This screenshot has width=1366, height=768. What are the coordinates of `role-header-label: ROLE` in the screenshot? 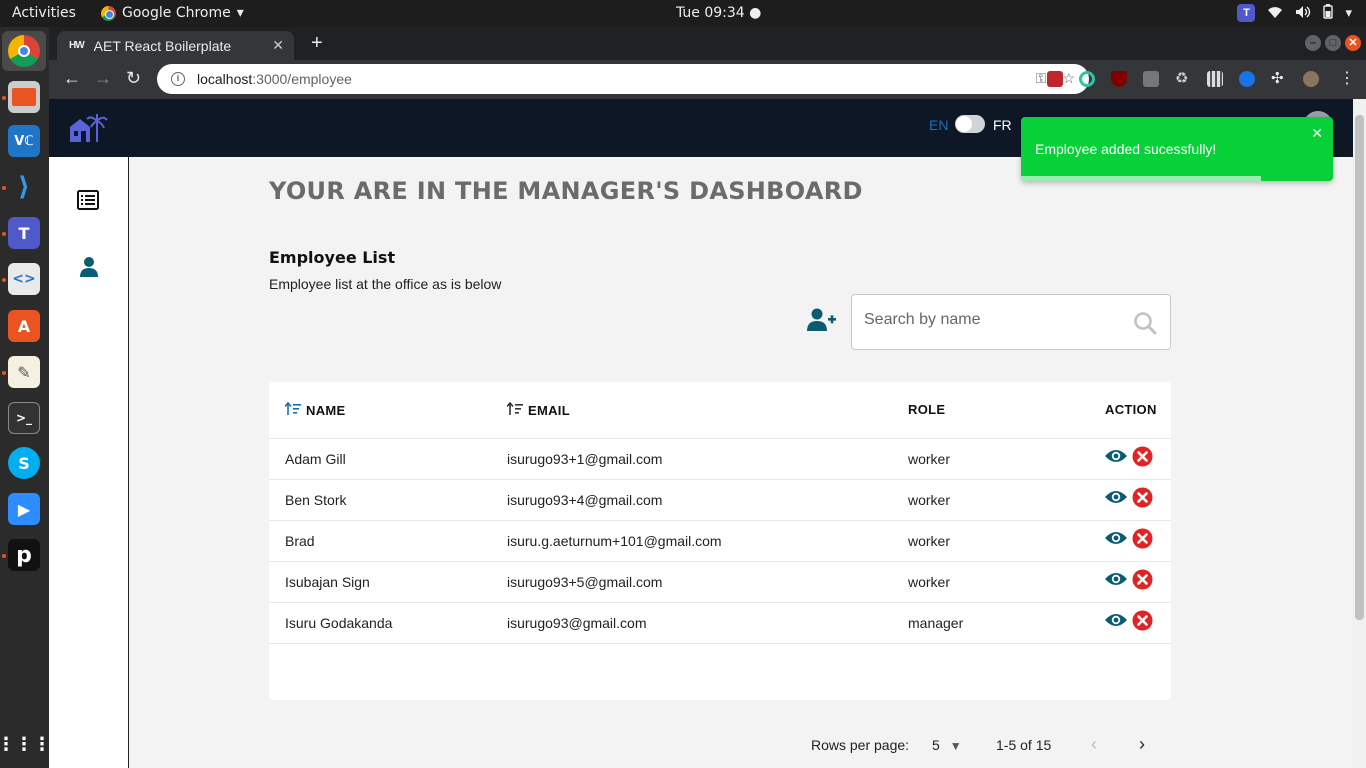 It's located at (927, 409).